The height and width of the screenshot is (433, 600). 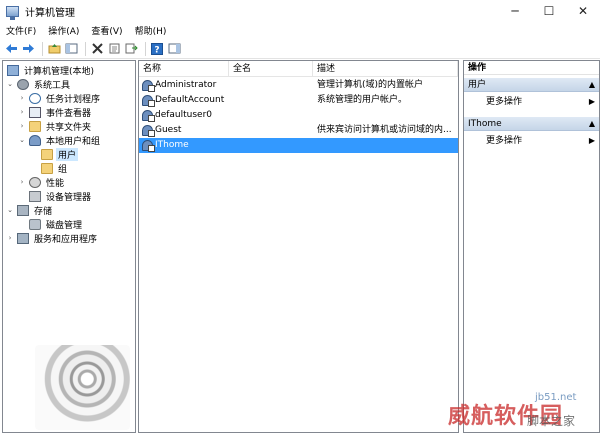 What do you see at coordinates (21, 30) in the screenshot?
I see `menu-file: 文件(F)` at bounding box center [21, 30].